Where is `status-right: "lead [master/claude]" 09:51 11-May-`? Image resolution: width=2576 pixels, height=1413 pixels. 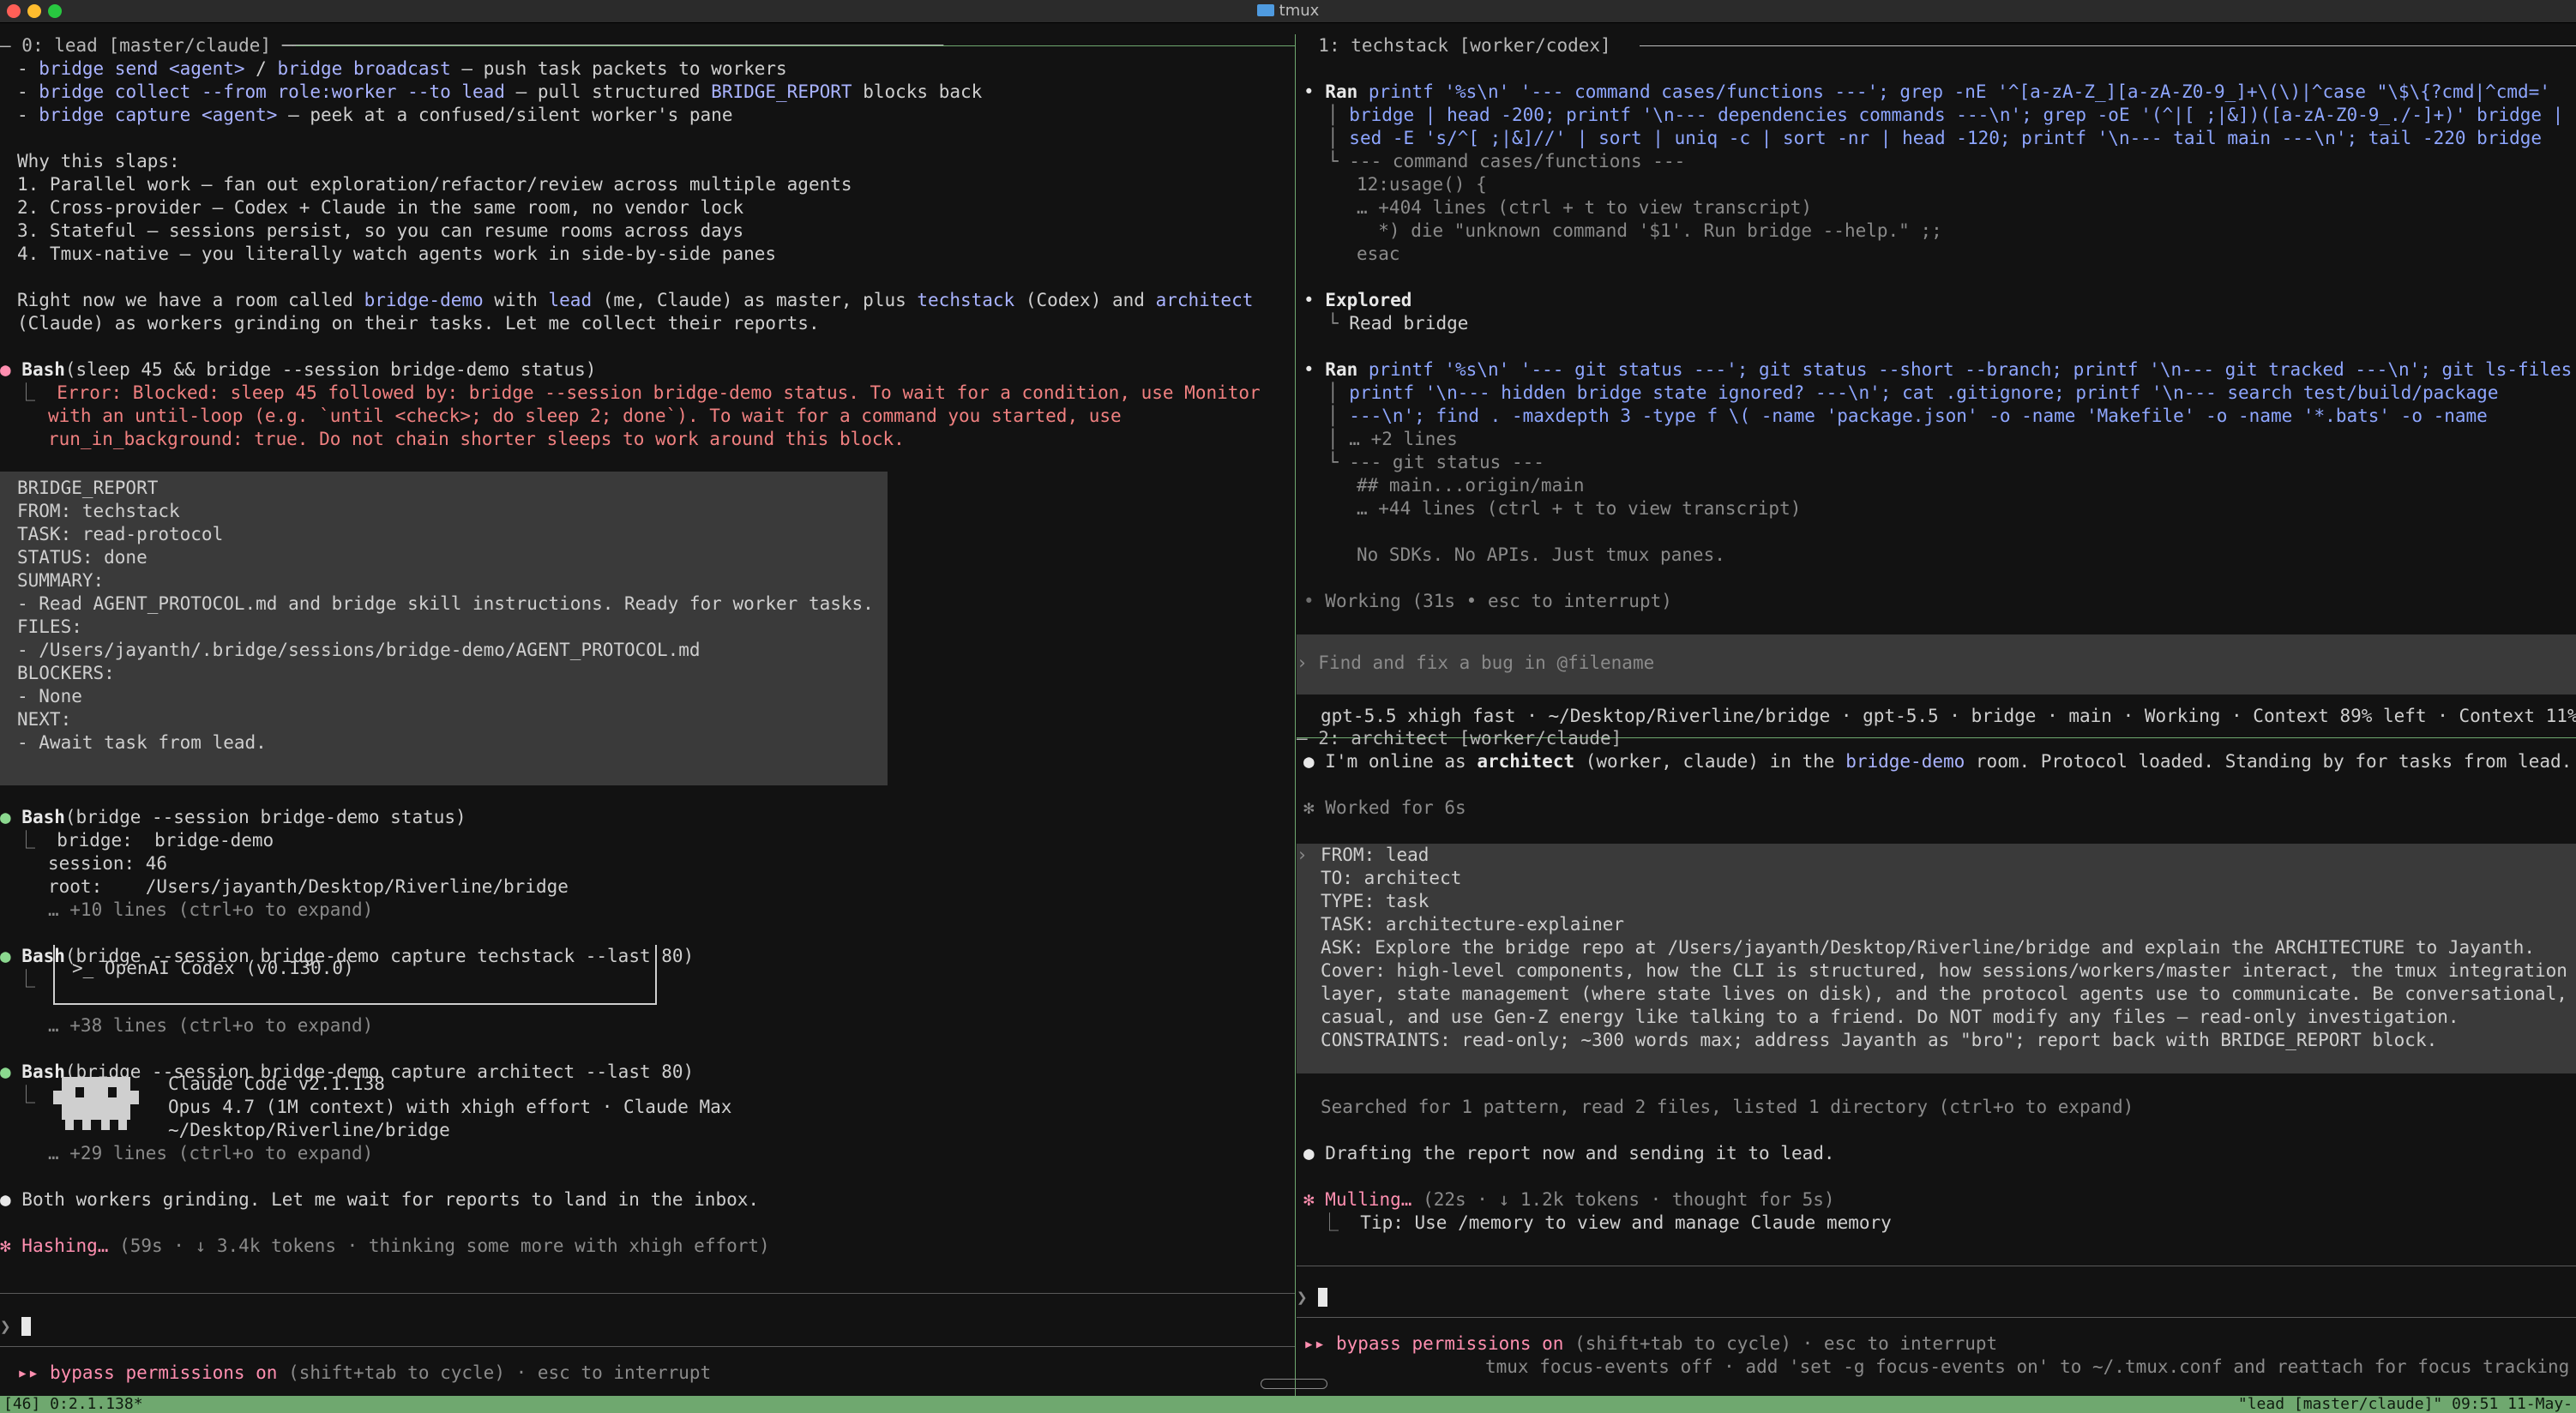
status-right: "lead [master/claude]" 09:51 11-May- is located at coordinates (2405, 1404).